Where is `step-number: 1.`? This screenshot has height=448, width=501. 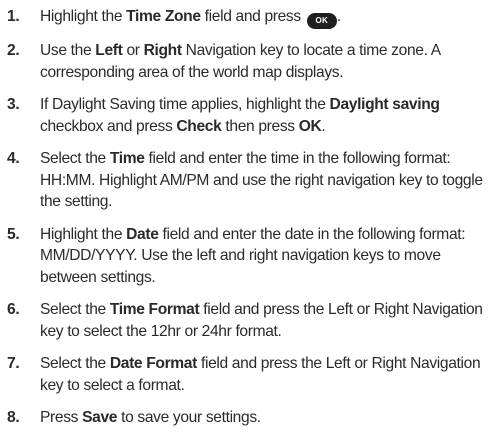 step-number: 1. is located at coordinates (13, 16).